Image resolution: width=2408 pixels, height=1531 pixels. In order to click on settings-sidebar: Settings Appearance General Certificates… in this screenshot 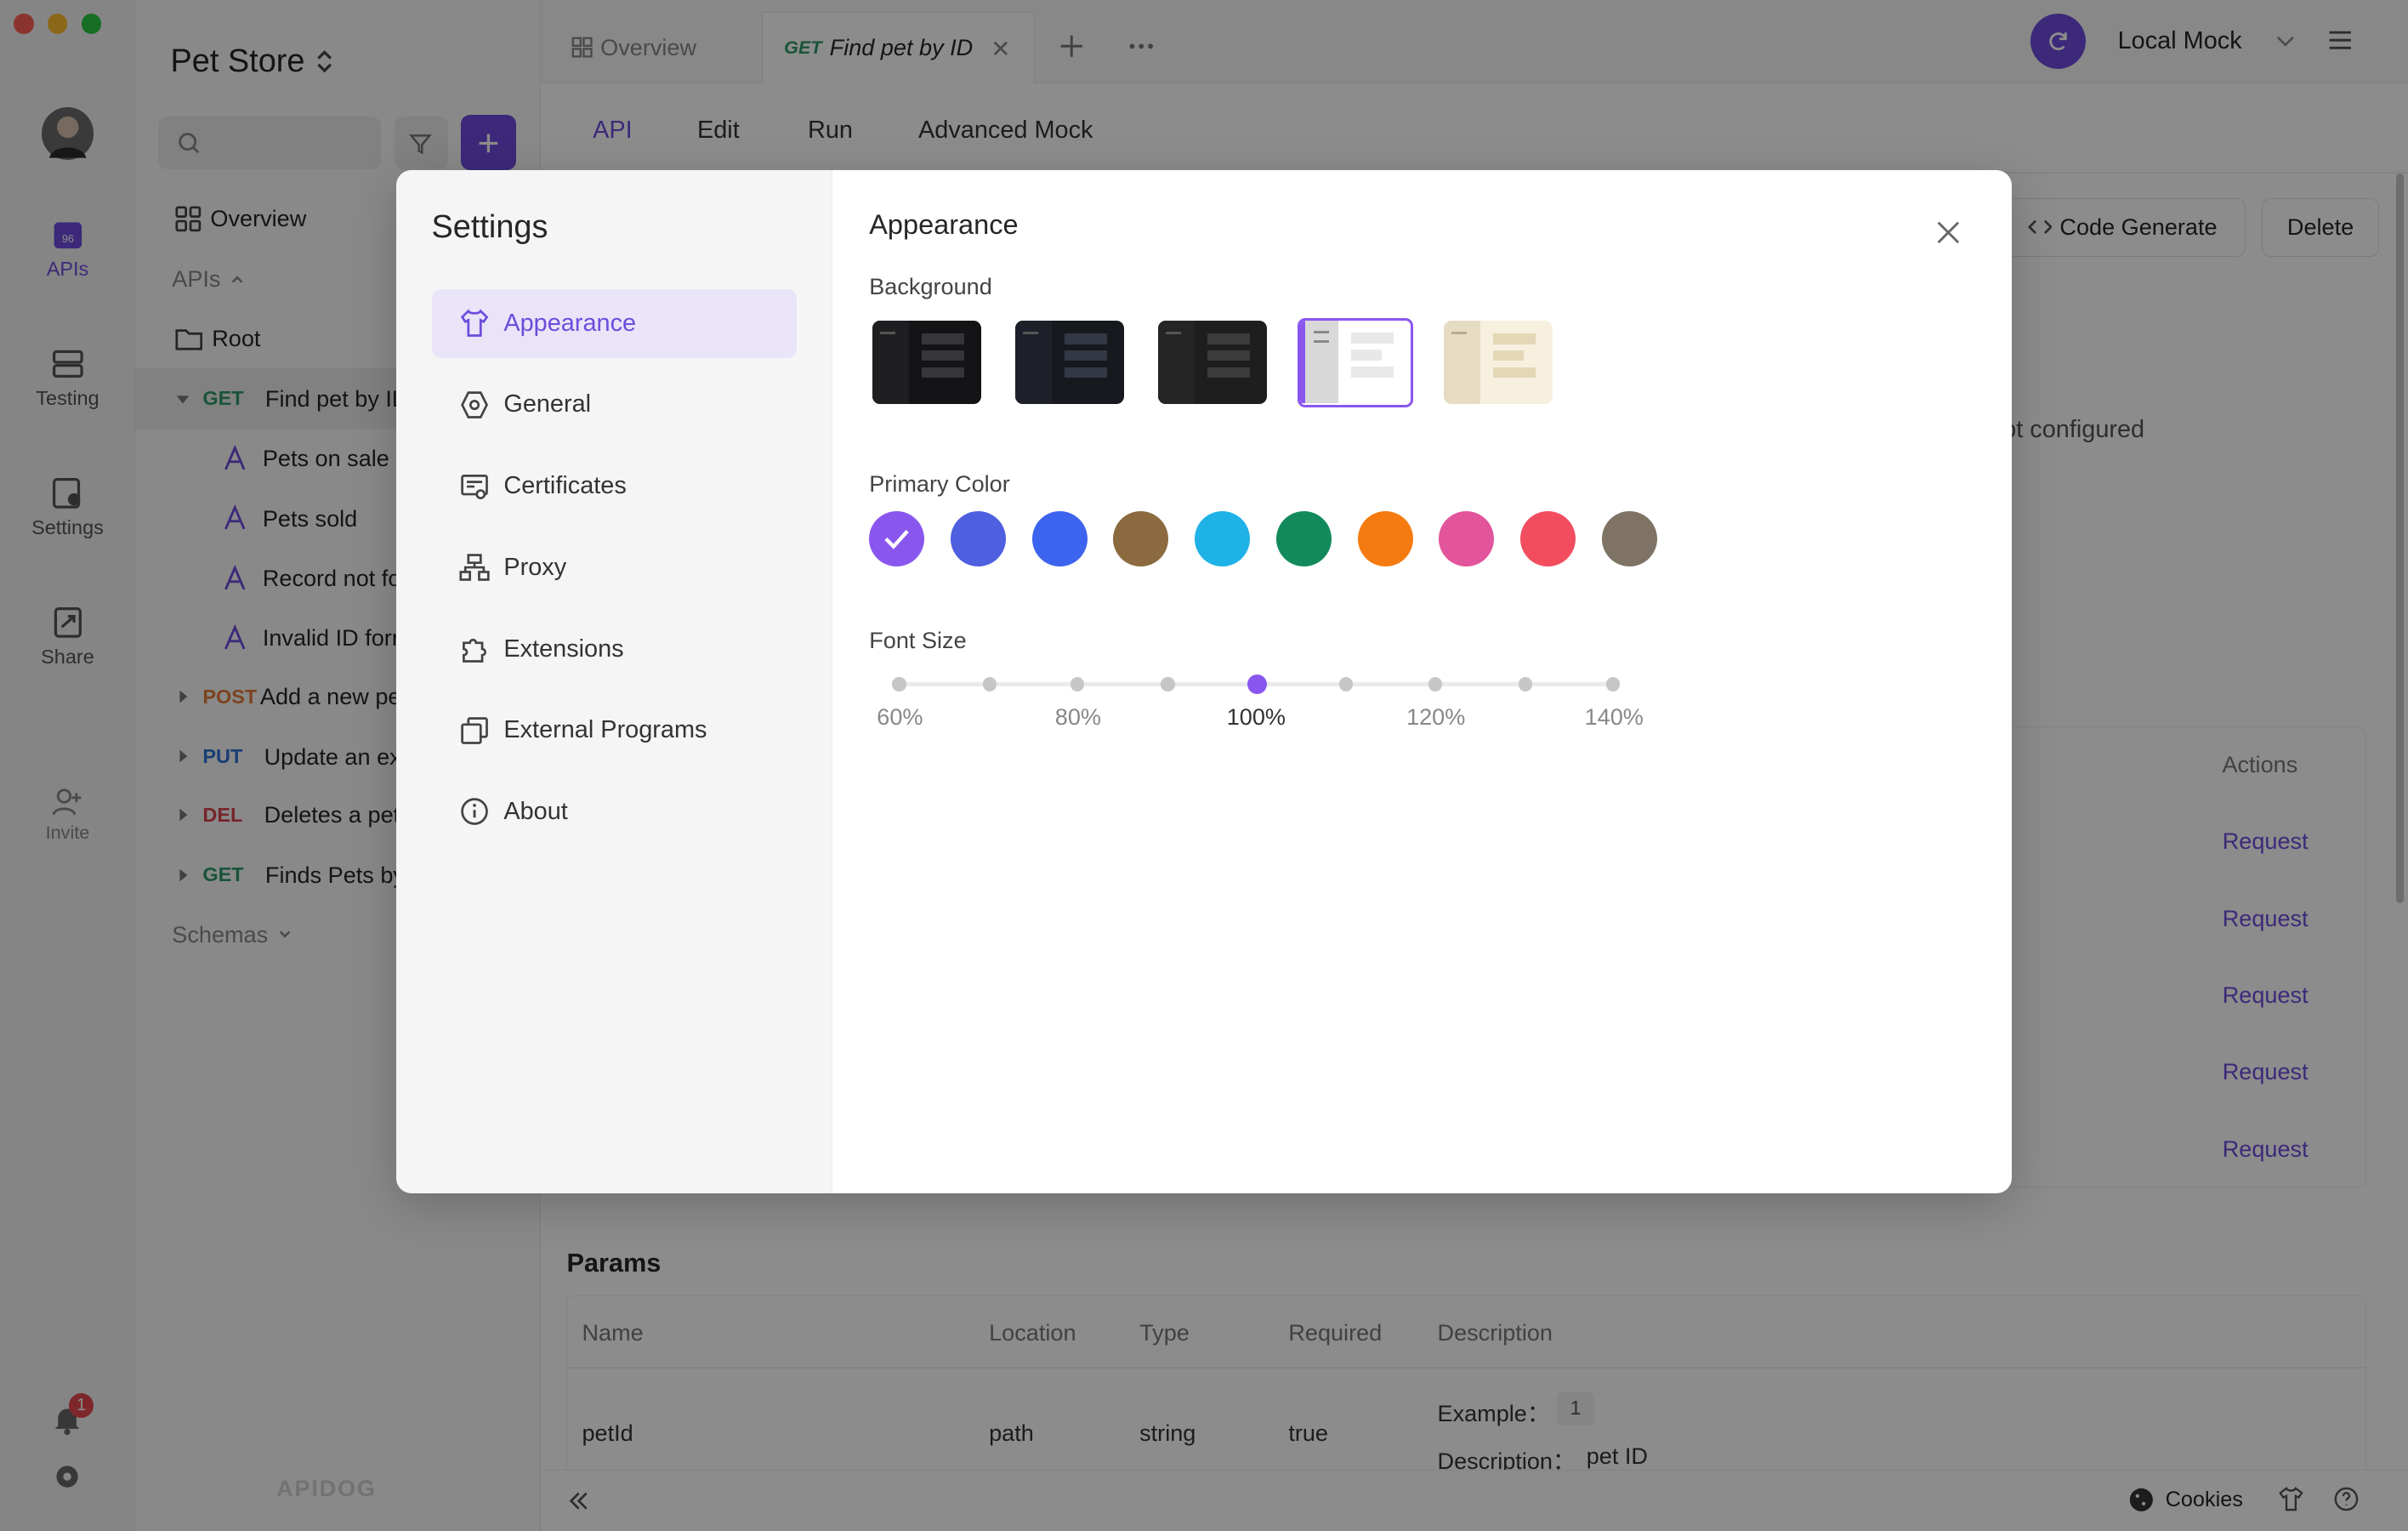, I will do `click(613, 682)`.